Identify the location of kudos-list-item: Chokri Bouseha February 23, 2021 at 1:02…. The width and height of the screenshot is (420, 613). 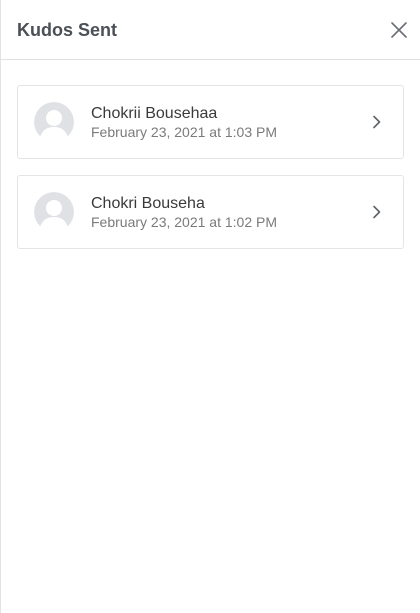
(210, 212).